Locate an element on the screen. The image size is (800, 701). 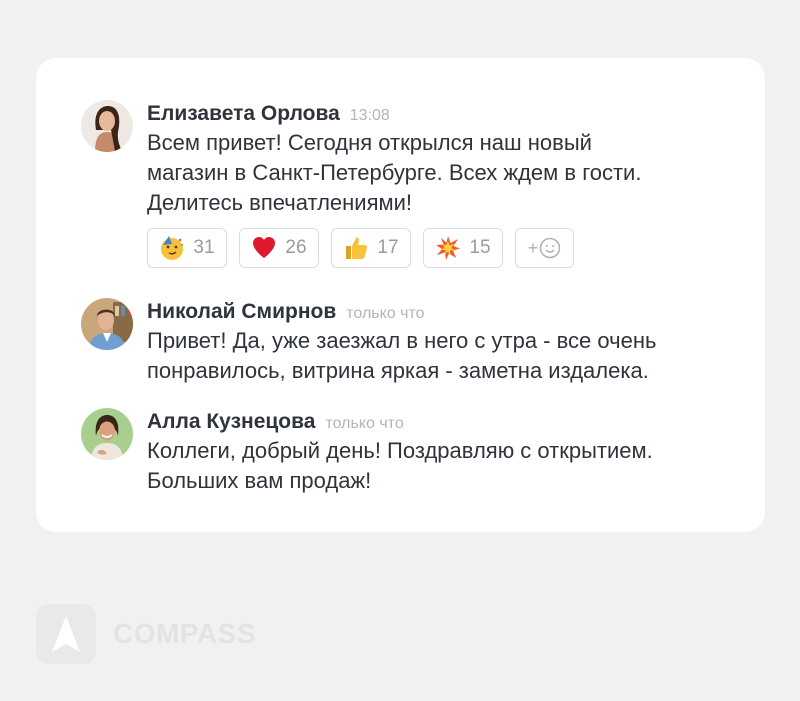
message-time: 13:08 is located at coordinates (369, 115).